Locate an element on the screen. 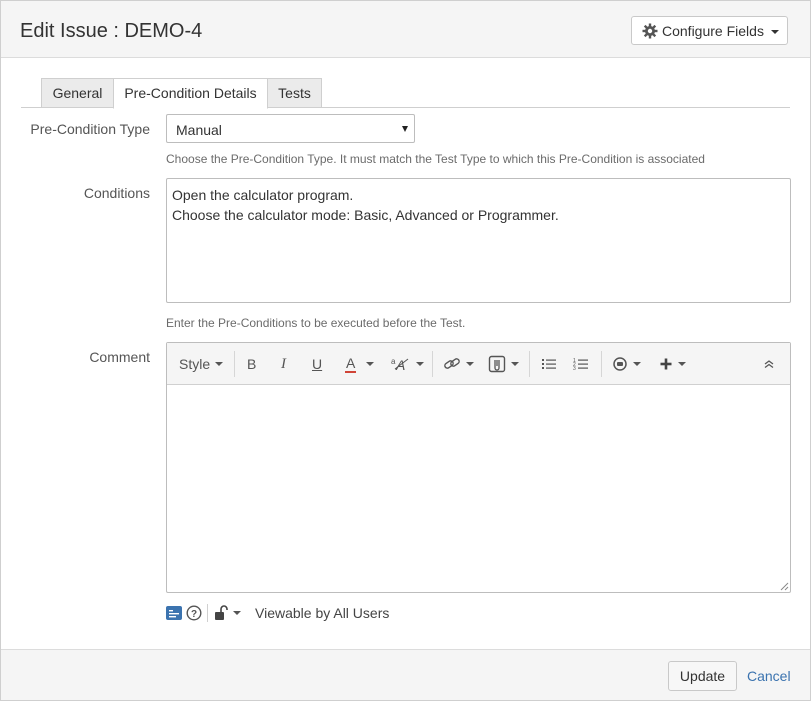  bold-button: B is located at coordinates (251, 364).